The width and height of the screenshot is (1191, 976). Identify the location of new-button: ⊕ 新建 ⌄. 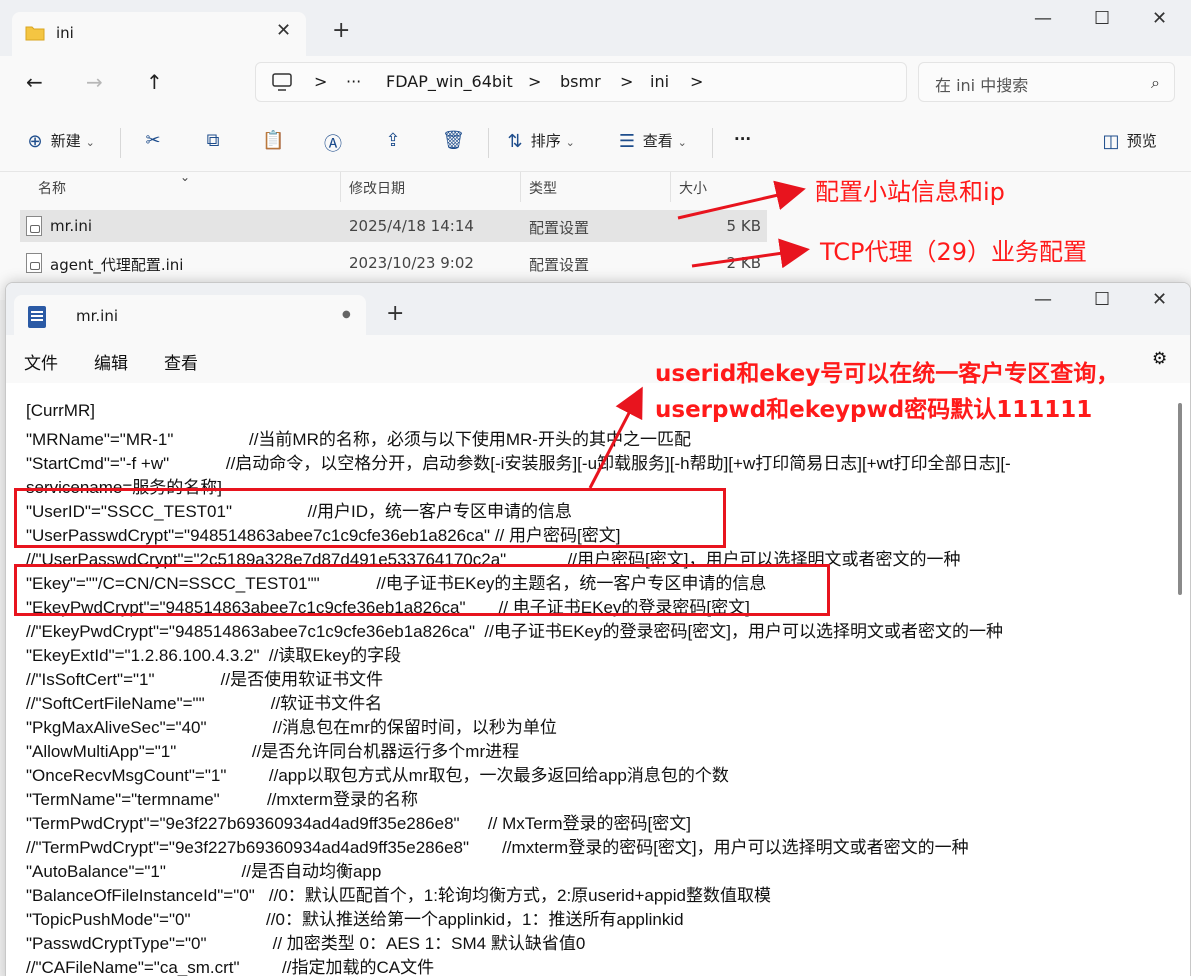
(59, 141).